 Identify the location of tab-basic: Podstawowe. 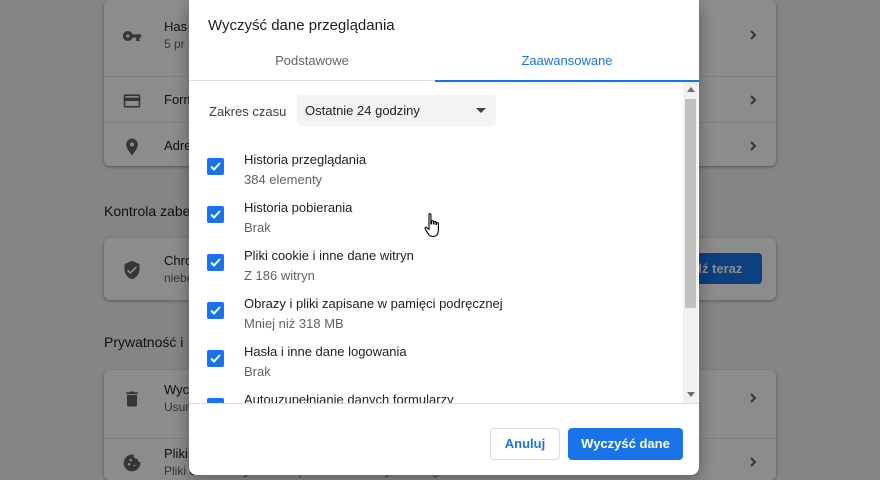
(312, 62).